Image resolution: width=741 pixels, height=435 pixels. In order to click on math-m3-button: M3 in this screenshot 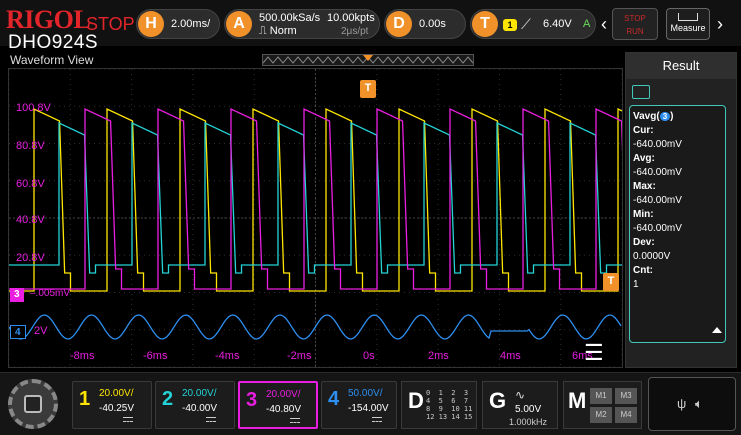, I will do `click(626, 396)`.